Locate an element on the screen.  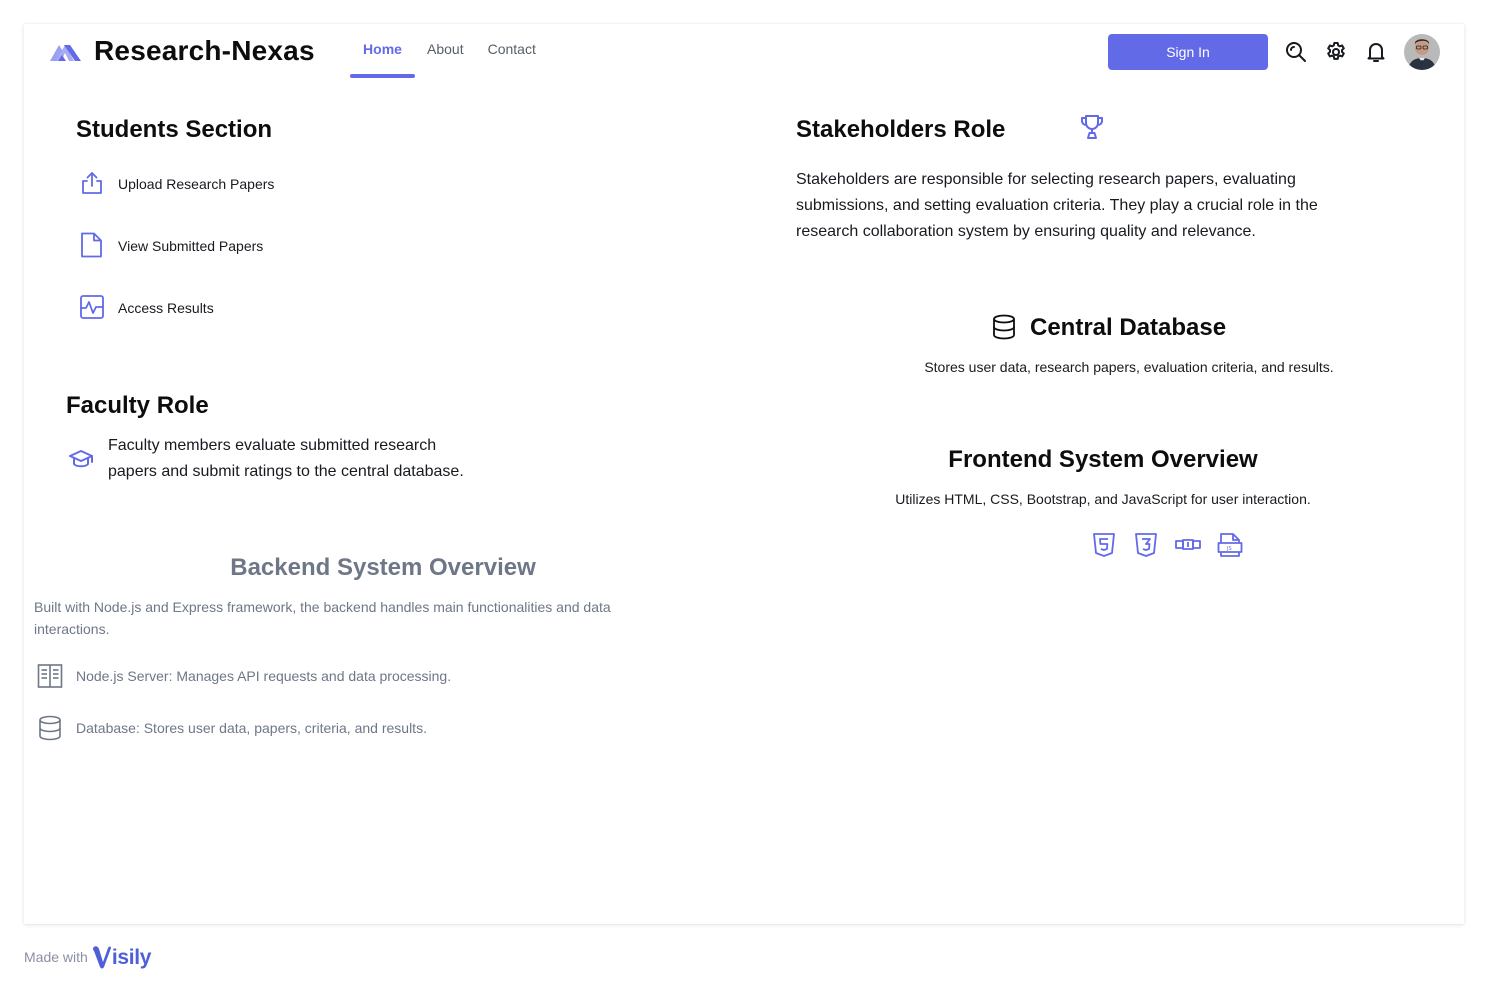
server-book-icon is located at coordinates (50, 676).